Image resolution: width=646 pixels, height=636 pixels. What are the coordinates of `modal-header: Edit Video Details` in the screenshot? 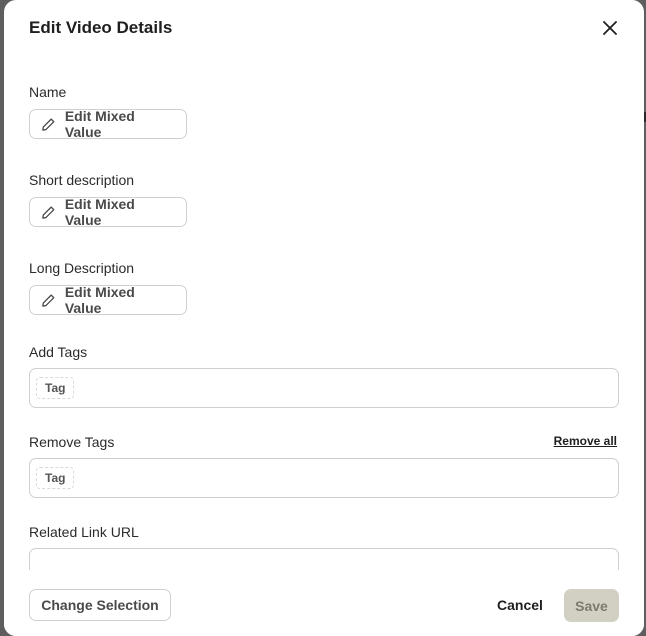 It's located at (324, 29).